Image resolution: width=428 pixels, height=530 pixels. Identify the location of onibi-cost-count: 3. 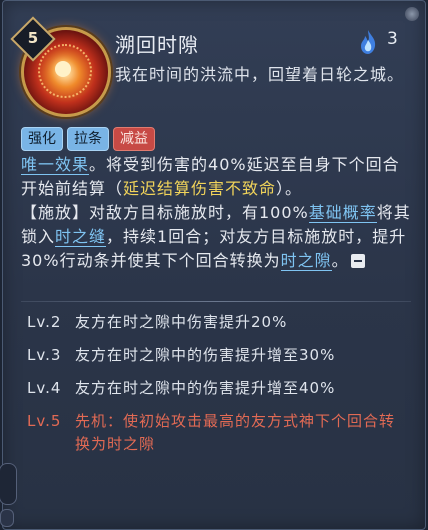
(392, 39).